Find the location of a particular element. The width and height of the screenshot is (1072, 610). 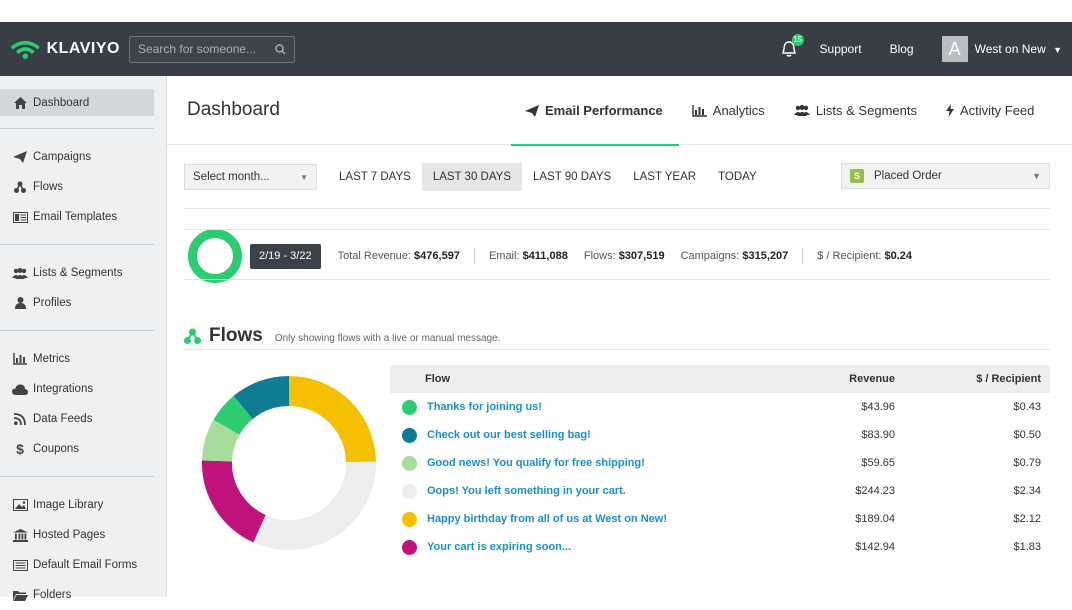

support-link: Support is located at coordinates (841, 49).